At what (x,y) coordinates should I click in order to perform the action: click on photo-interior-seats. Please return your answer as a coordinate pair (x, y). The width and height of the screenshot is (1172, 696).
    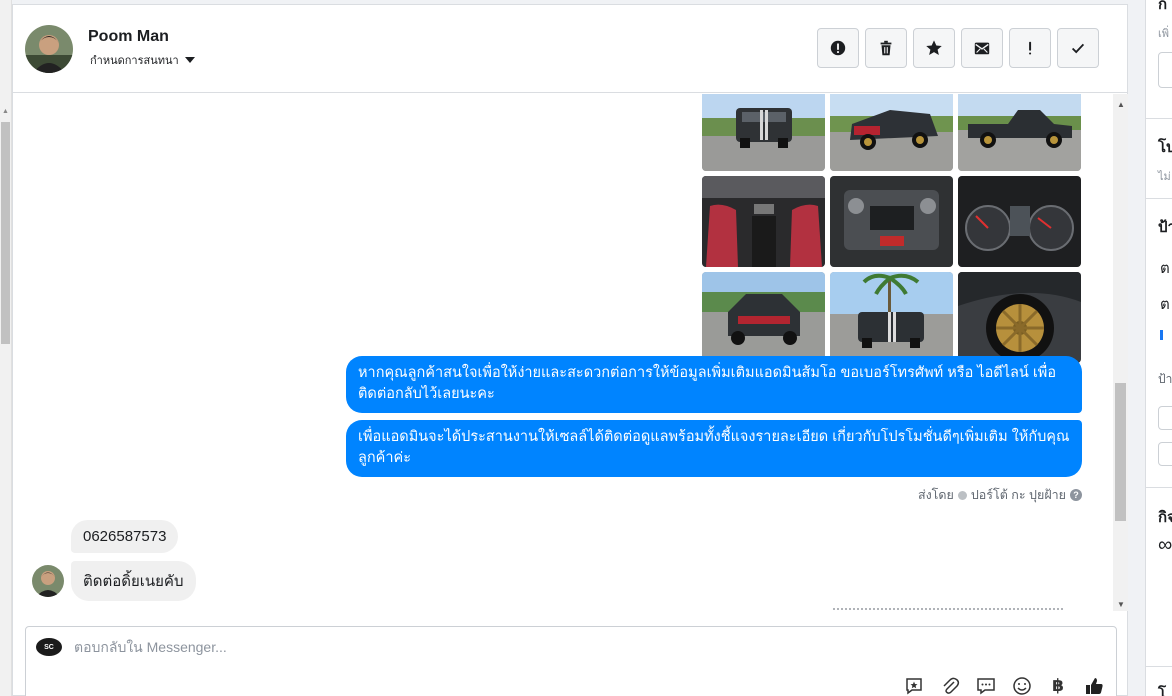
    Looking at the image, I should click on (763, 221).